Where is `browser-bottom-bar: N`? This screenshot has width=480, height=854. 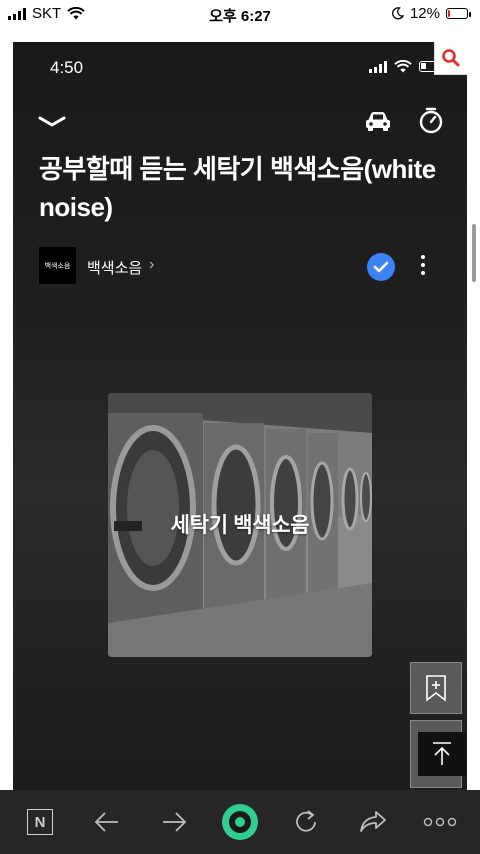
browser-bottom-bar: N is located at coordinates (240, 822).